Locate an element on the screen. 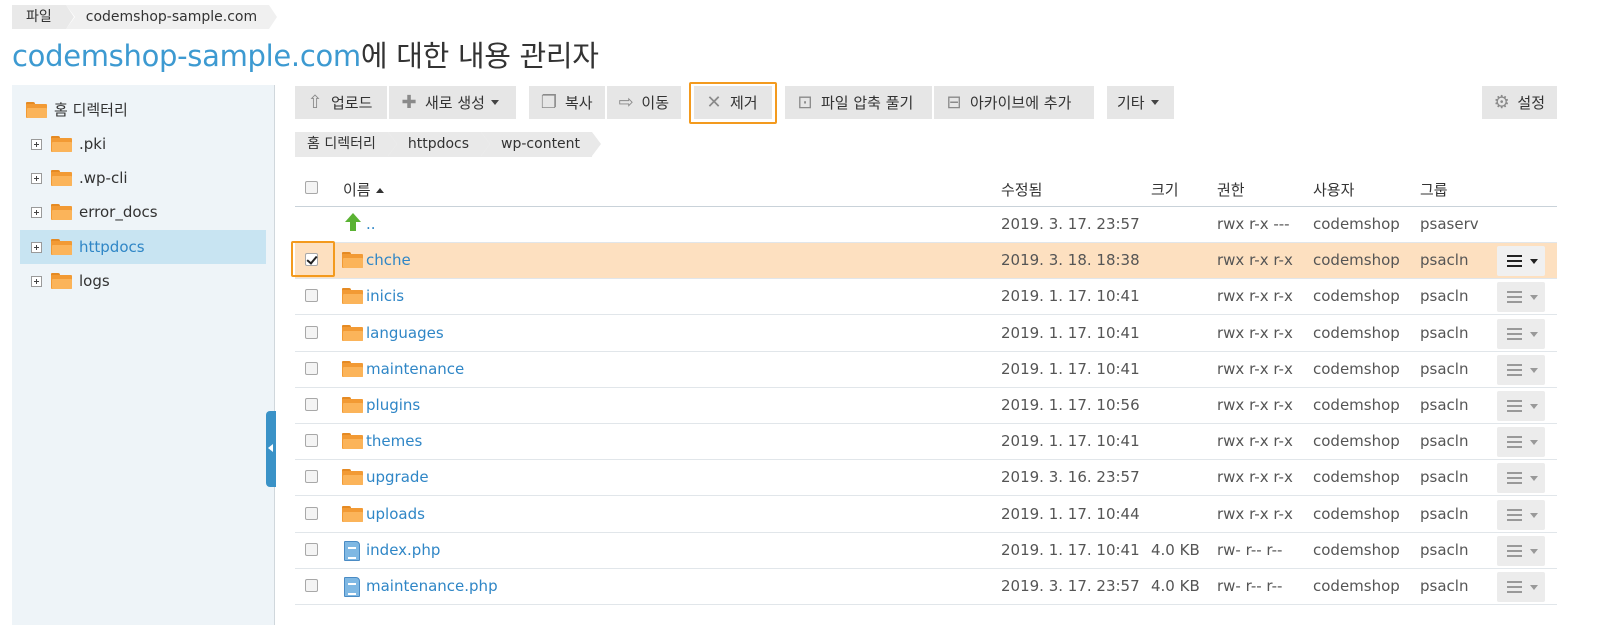 Image resolution: width=1601 pixels, height=635 pixels. file-name-link: upgrade is located at coordinates (397, 477).